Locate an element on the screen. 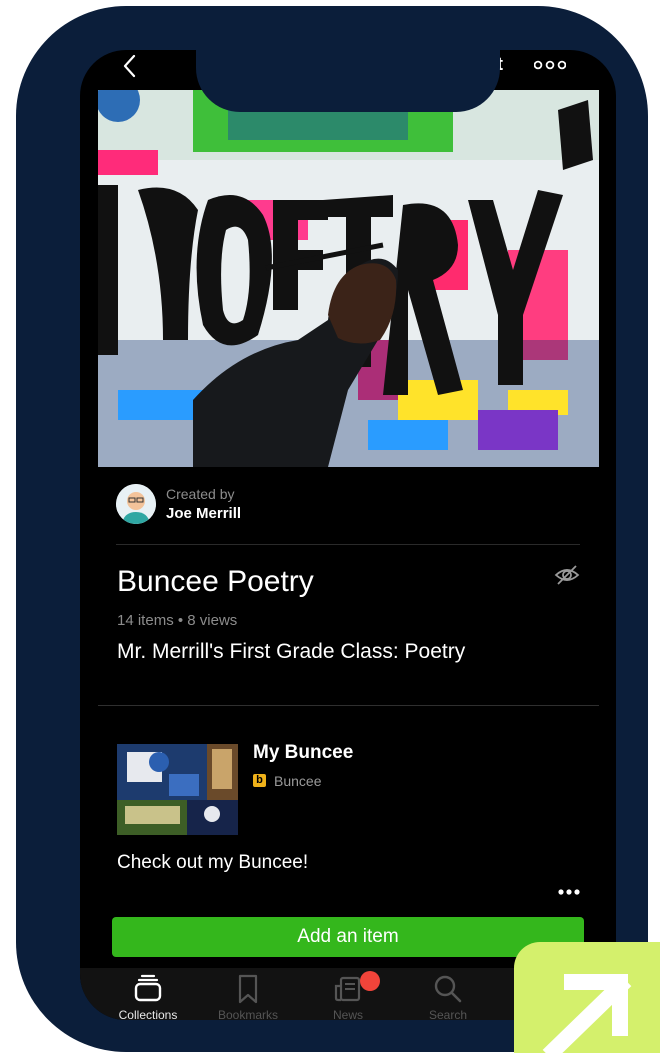 This screenshot has width=661, height=1058. arrow-up-right-icon is located at coordinates (587, 1016).